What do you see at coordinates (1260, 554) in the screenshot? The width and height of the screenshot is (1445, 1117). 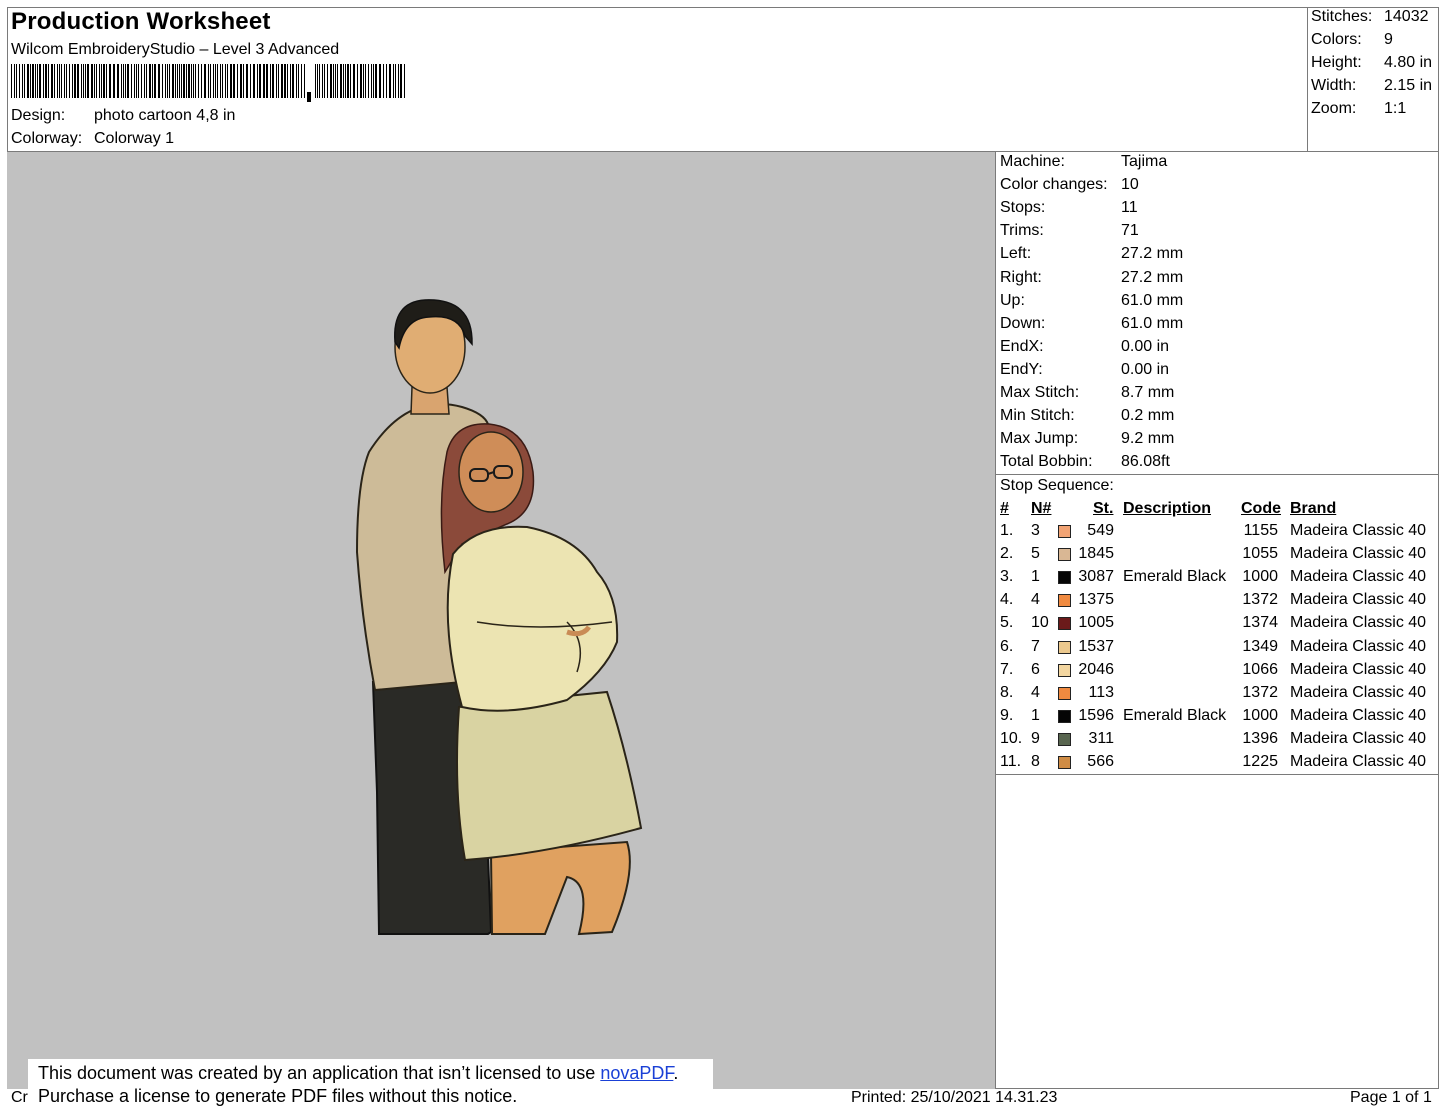 I see `stop-cell-code: 1055` at bounding box center [1260, 554].